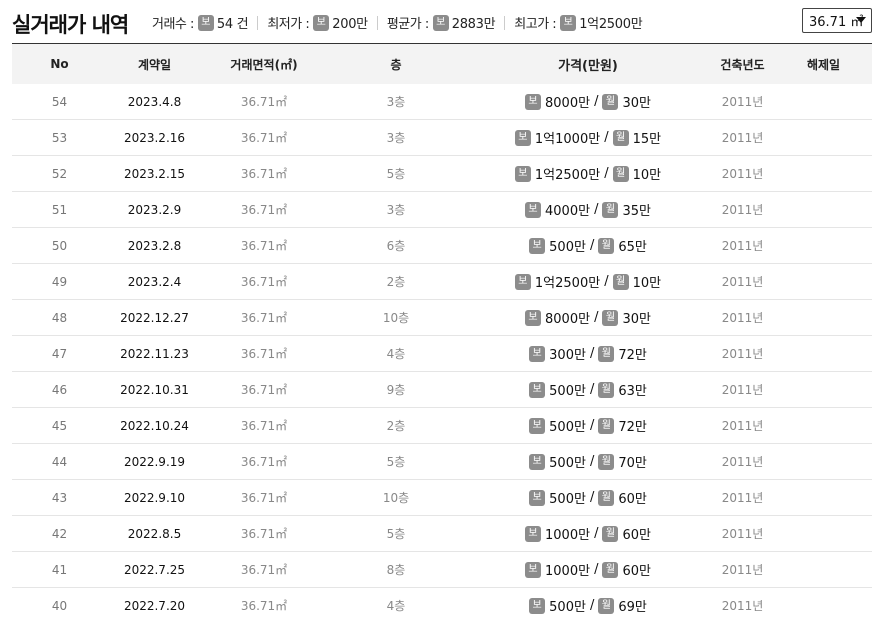  Describe the element at coordinates (568, 103) in the screenshot. I see `deposit-value: 8000만` at that location.